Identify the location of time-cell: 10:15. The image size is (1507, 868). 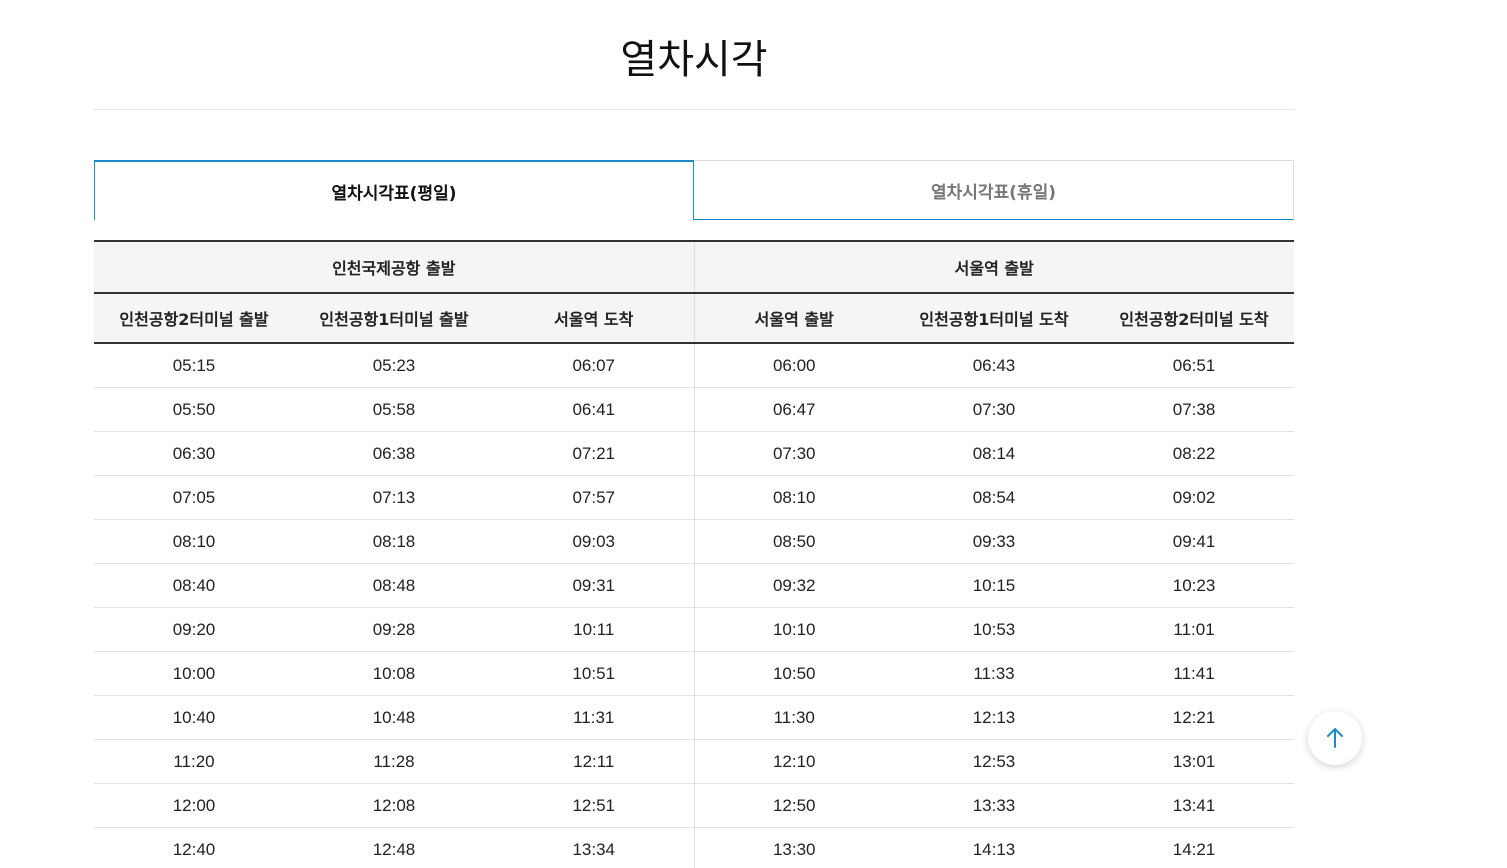
(994, 585).